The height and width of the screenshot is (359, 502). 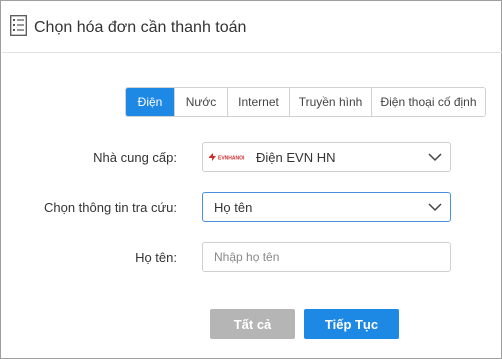 I want to click on clear-button: Tất cả, so click(x=252, y=324).